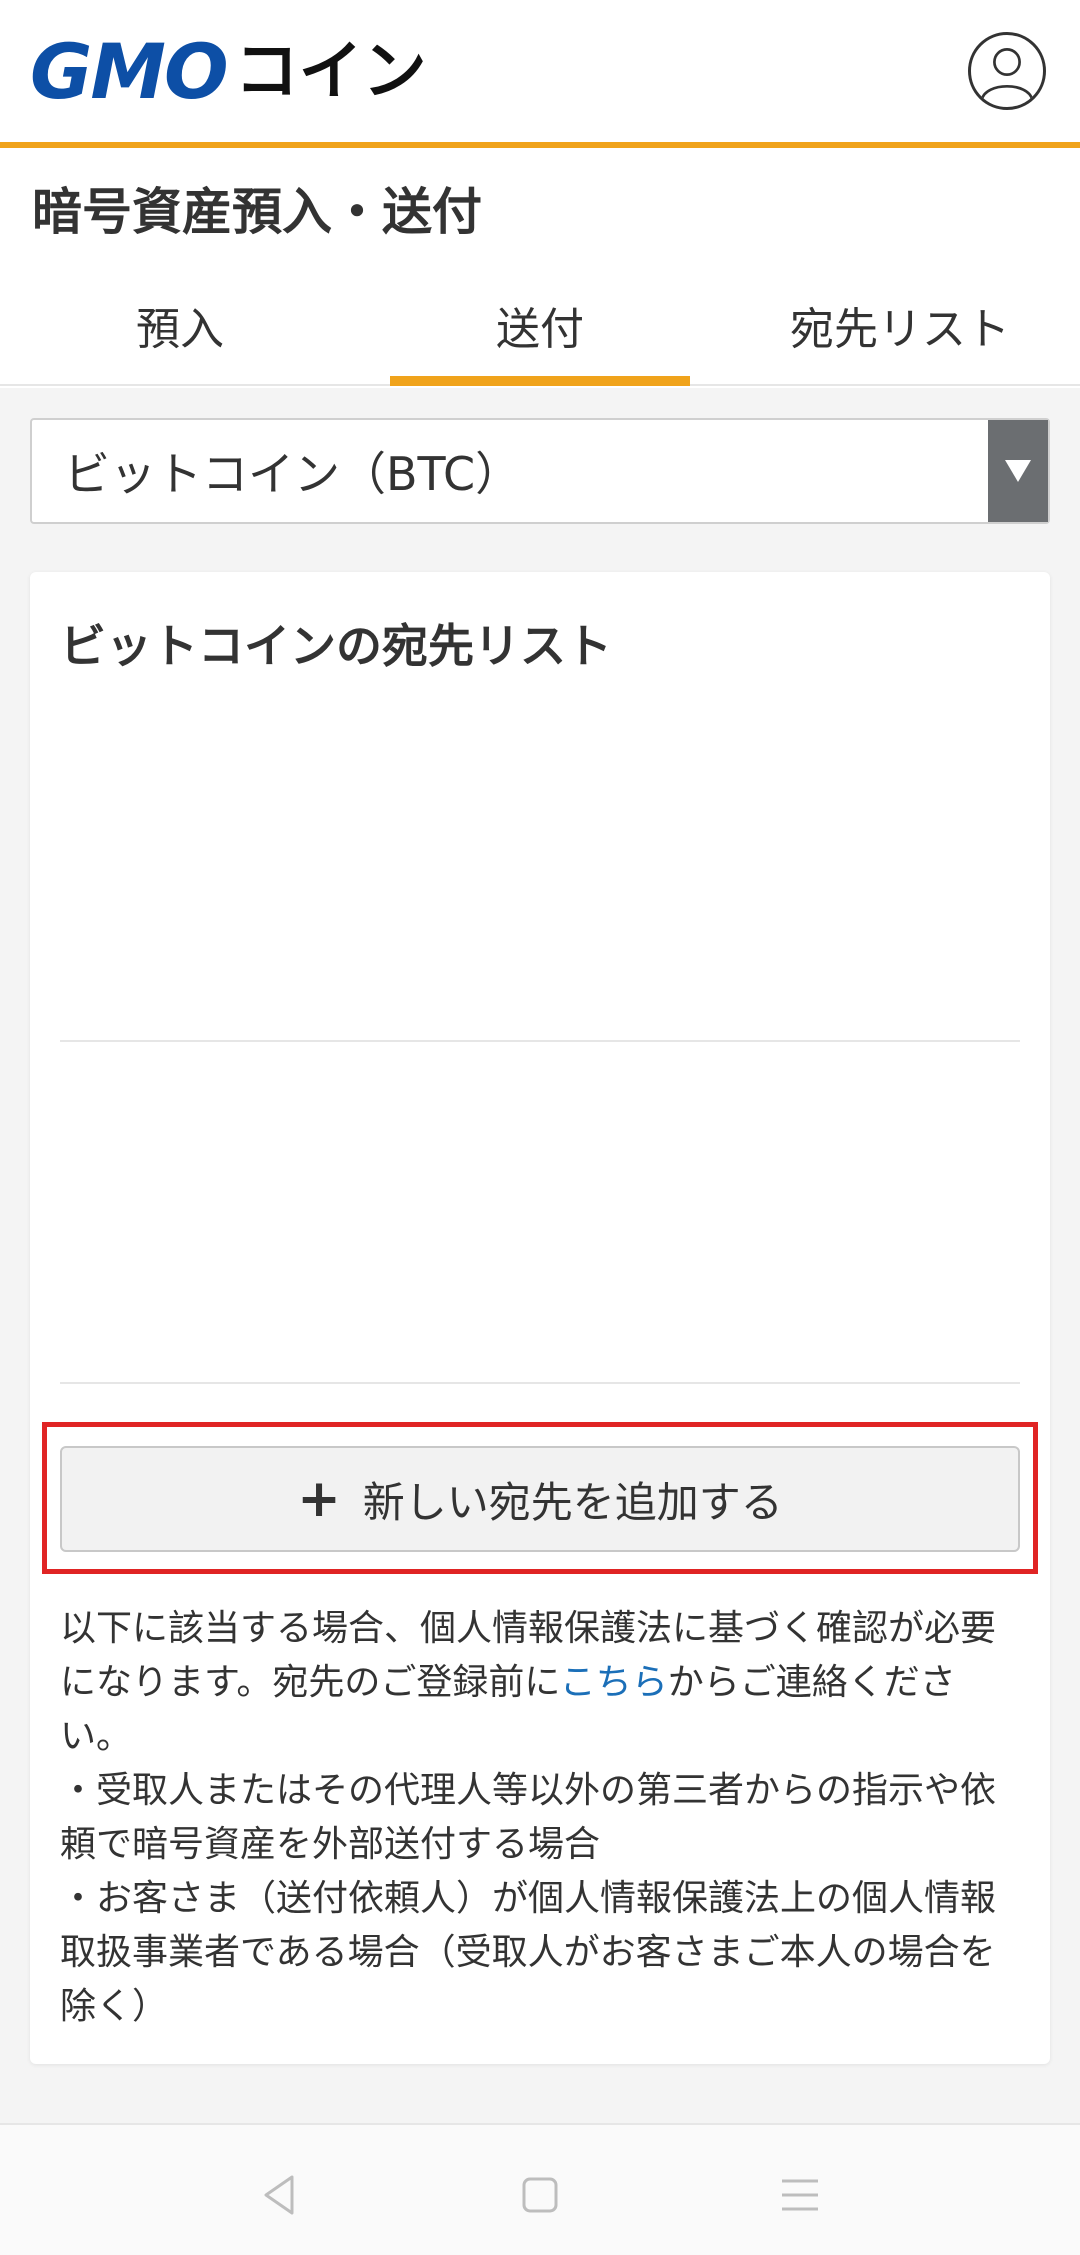 The width and height of the screenshot is (1080, 2255). I want to click on page-title: 暗号資産預入・送付, so click(257, 212).